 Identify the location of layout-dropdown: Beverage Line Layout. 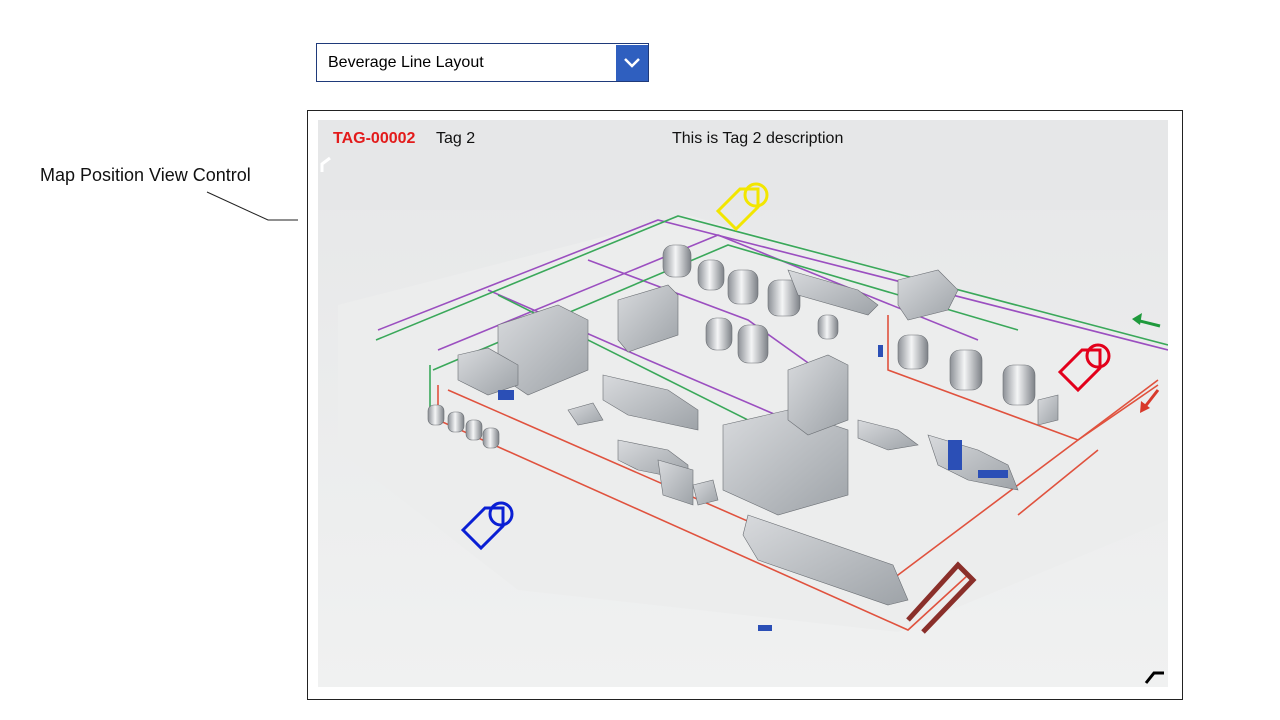
(482, 62).